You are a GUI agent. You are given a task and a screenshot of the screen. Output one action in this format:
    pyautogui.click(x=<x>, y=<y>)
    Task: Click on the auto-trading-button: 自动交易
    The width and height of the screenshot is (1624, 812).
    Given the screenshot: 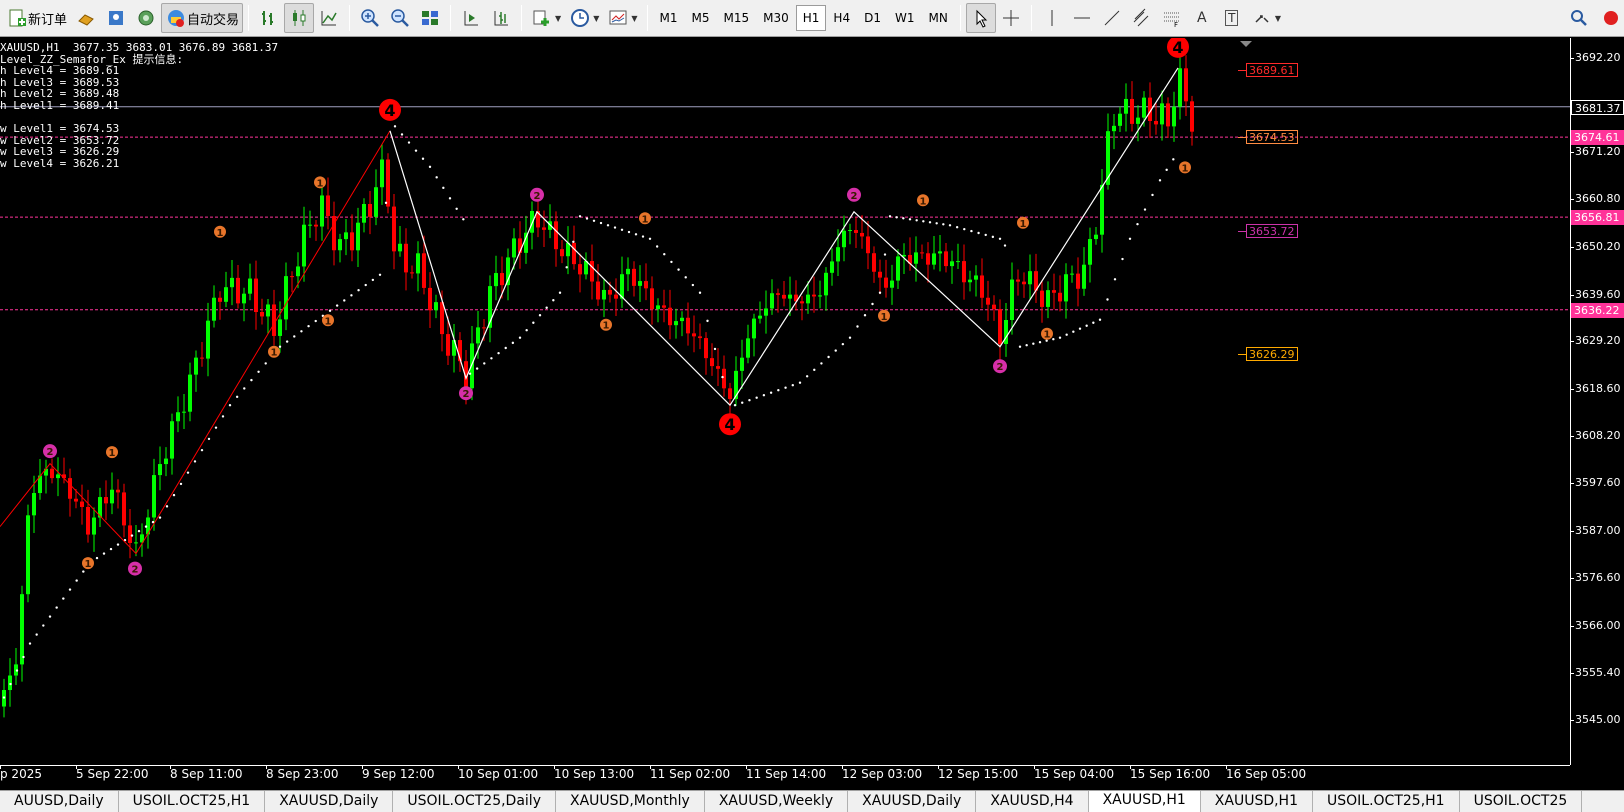 What is the action you would take?
    pyautogui.click(x=202, y=18)
    